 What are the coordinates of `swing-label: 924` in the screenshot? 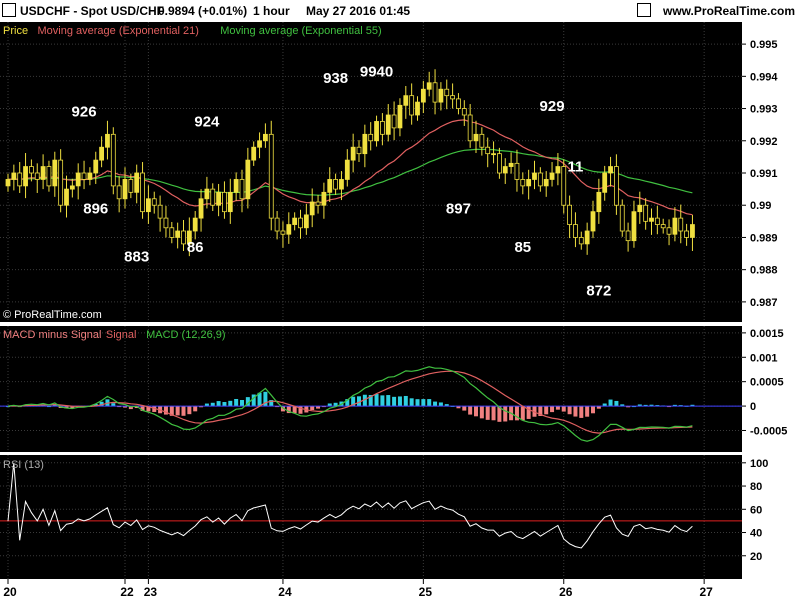 It's located at (207, 121).